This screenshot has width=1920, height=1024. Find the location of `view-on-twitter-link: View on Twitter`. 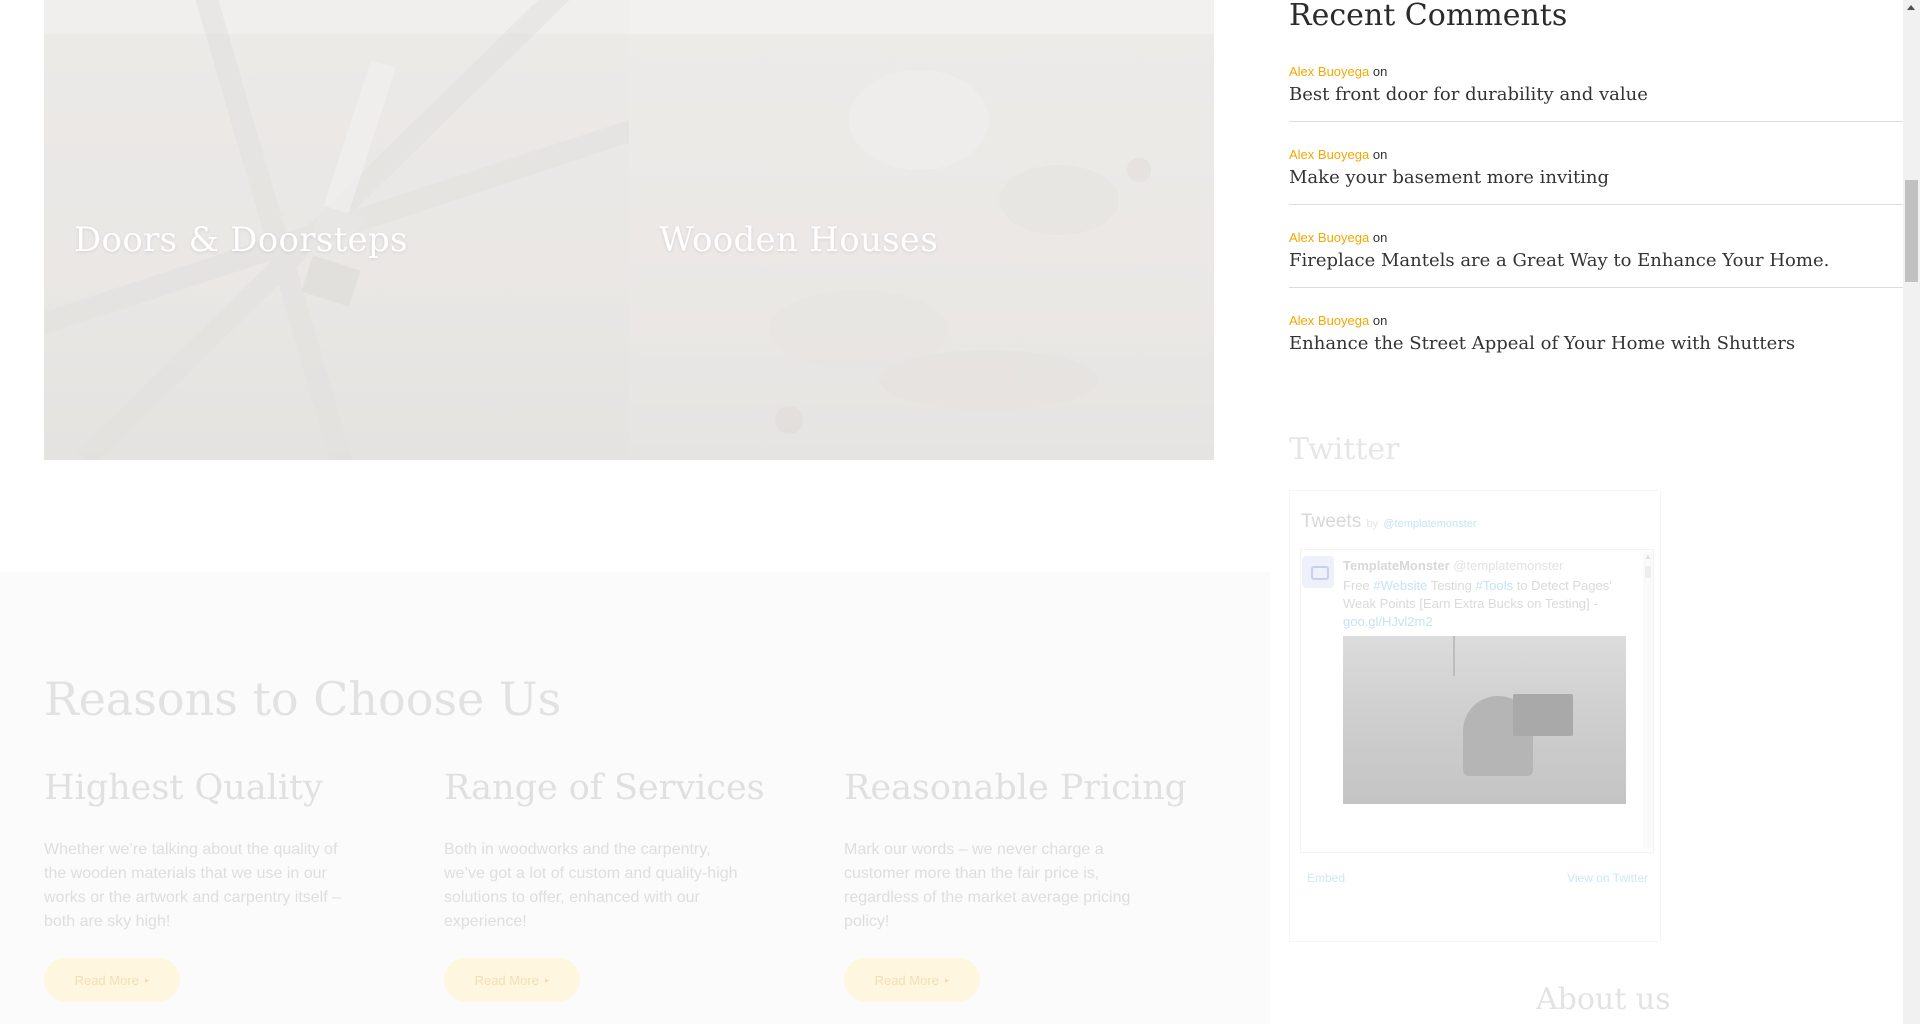

view-on-twitter-link: View on Twitter is located at coordinates (1607, 878).